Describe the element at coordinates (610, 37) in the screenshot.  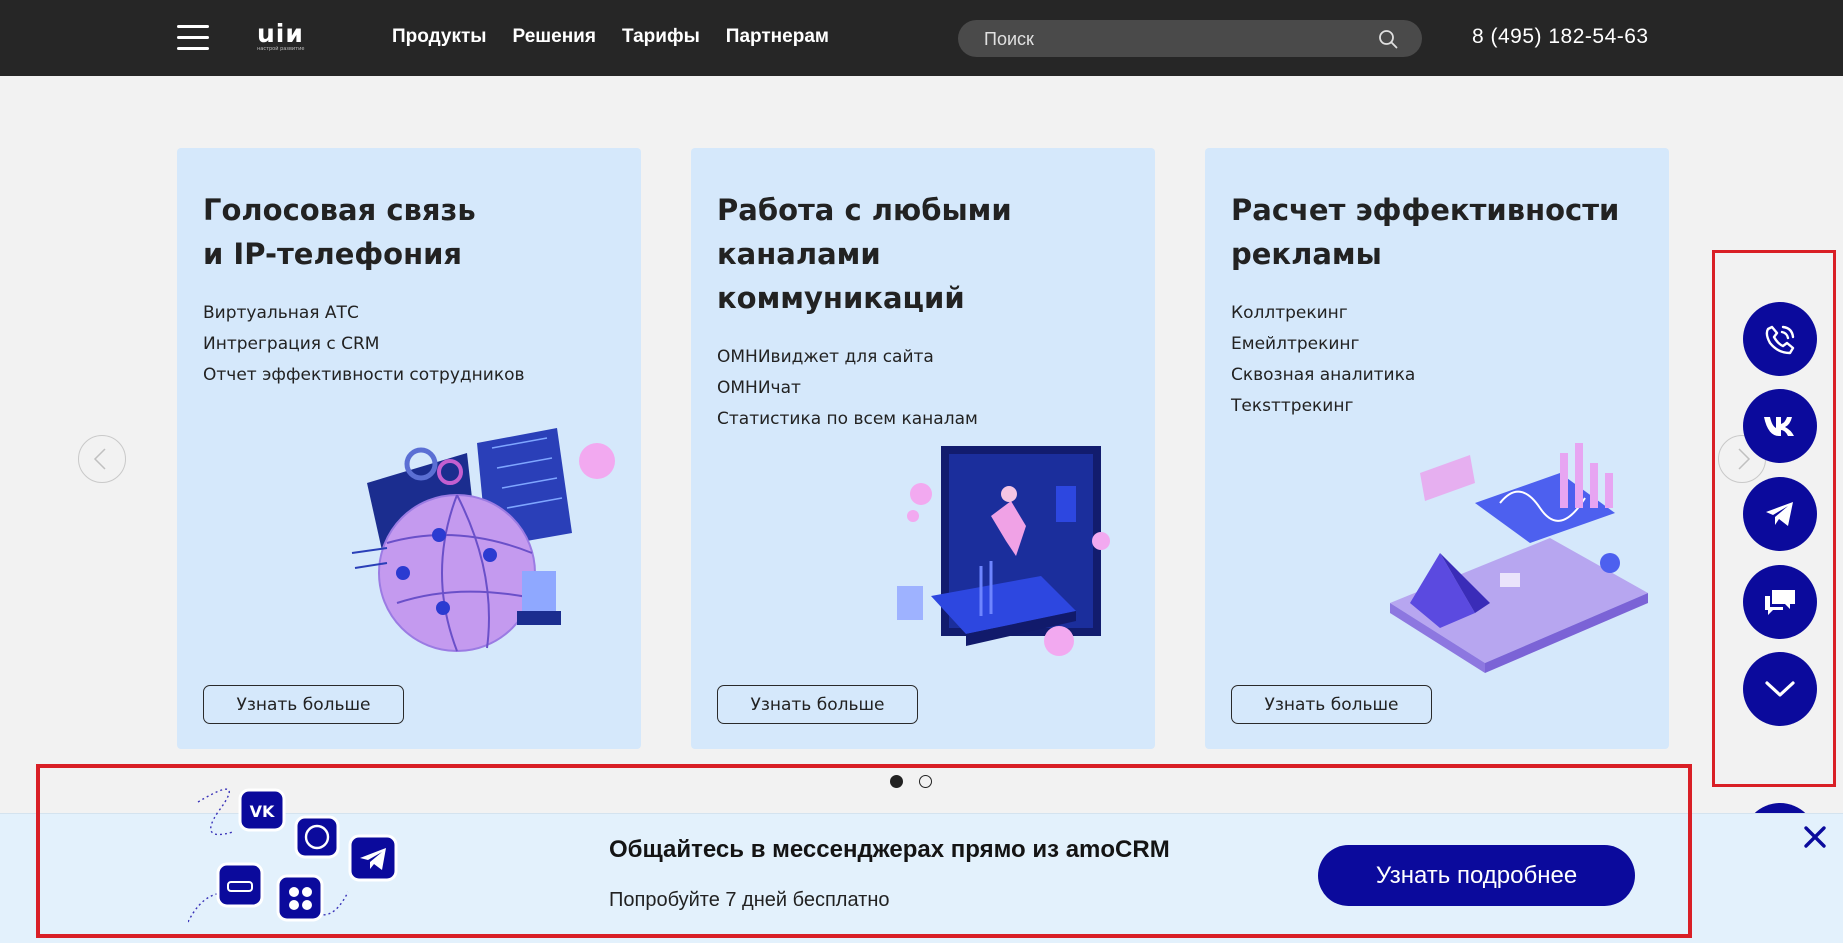
I see `main-nav: Продукты Решения Тарифы Партнерам` at that location.